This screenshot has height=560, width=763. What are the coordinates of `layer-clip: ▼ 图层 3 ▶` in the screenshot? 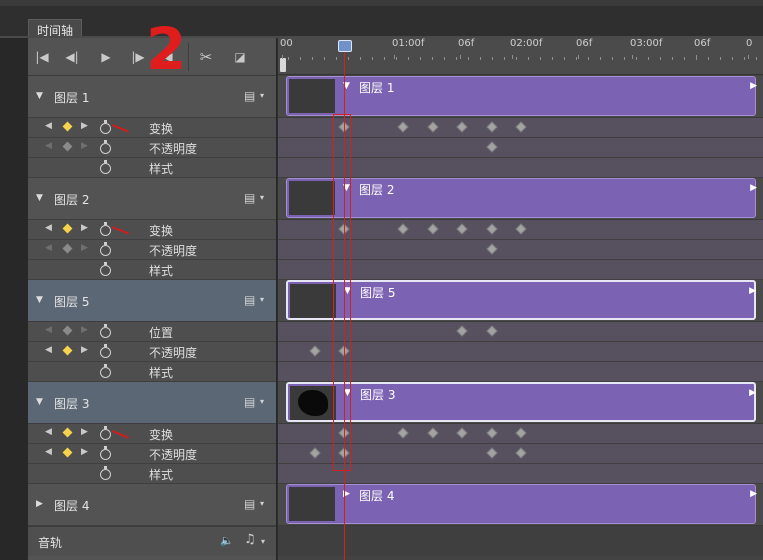 It's located at (521, 402).